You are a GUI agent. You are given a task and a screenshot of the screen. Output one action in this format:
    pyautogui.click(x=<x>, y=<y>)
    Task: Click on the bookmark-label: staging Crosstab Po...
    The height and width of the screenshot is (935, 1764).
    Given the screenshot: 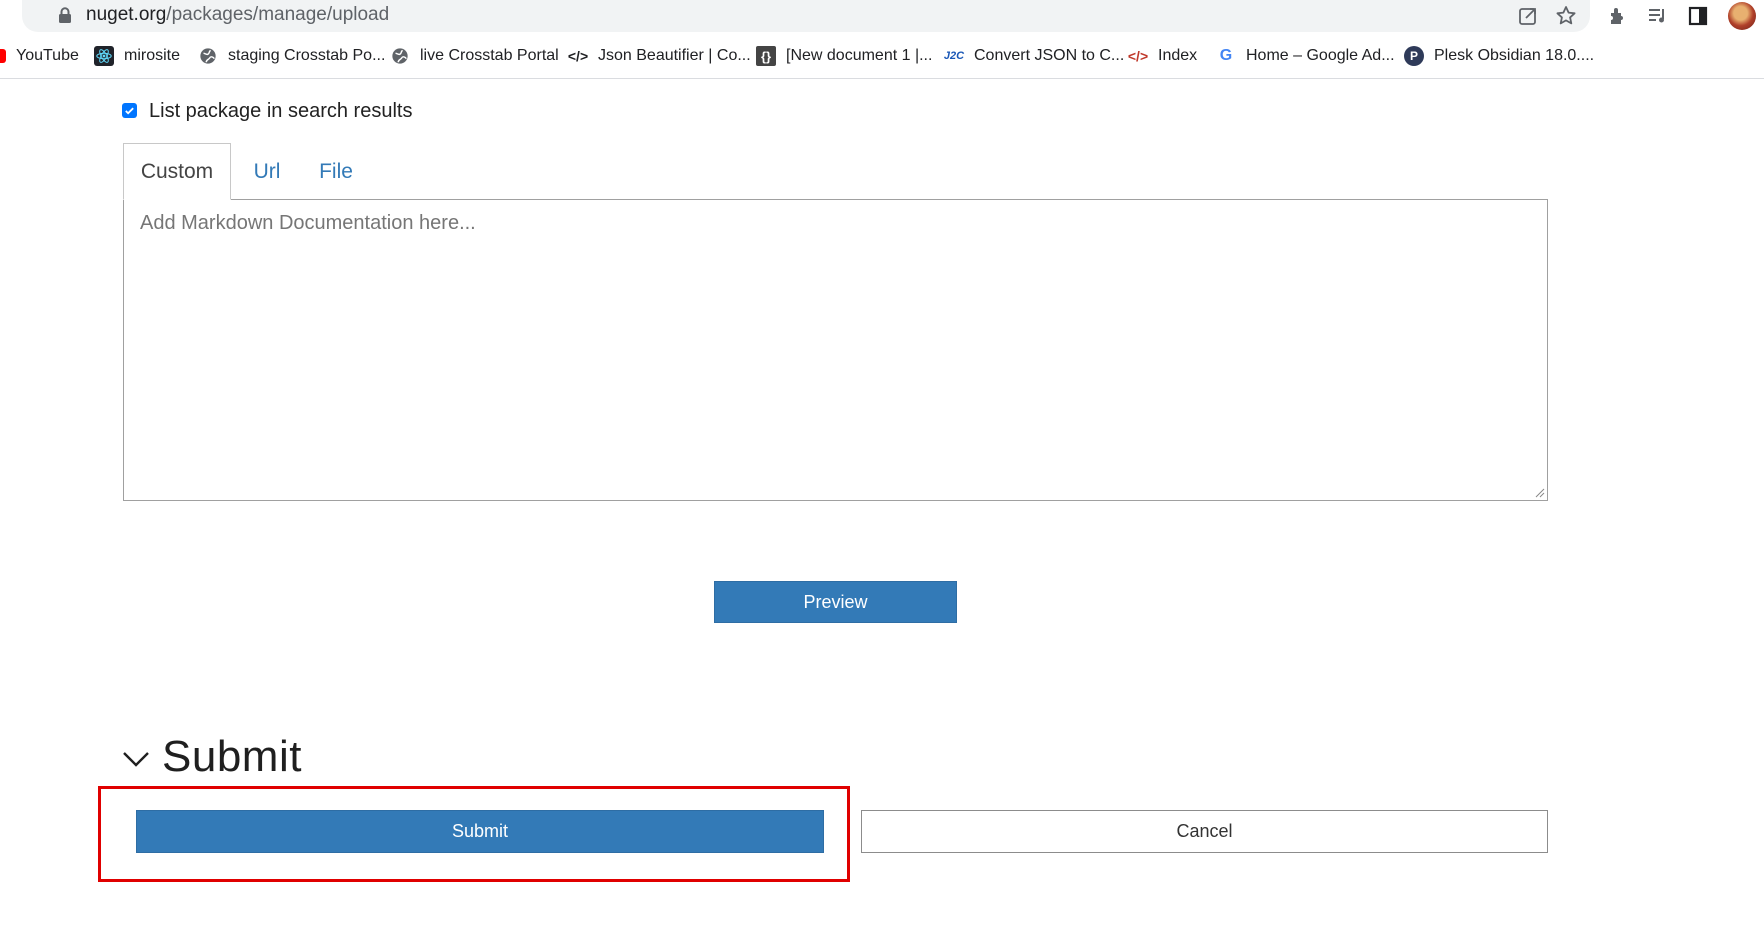 What is the action you would take?
    pyautogui.click(x=307, y=55)
    